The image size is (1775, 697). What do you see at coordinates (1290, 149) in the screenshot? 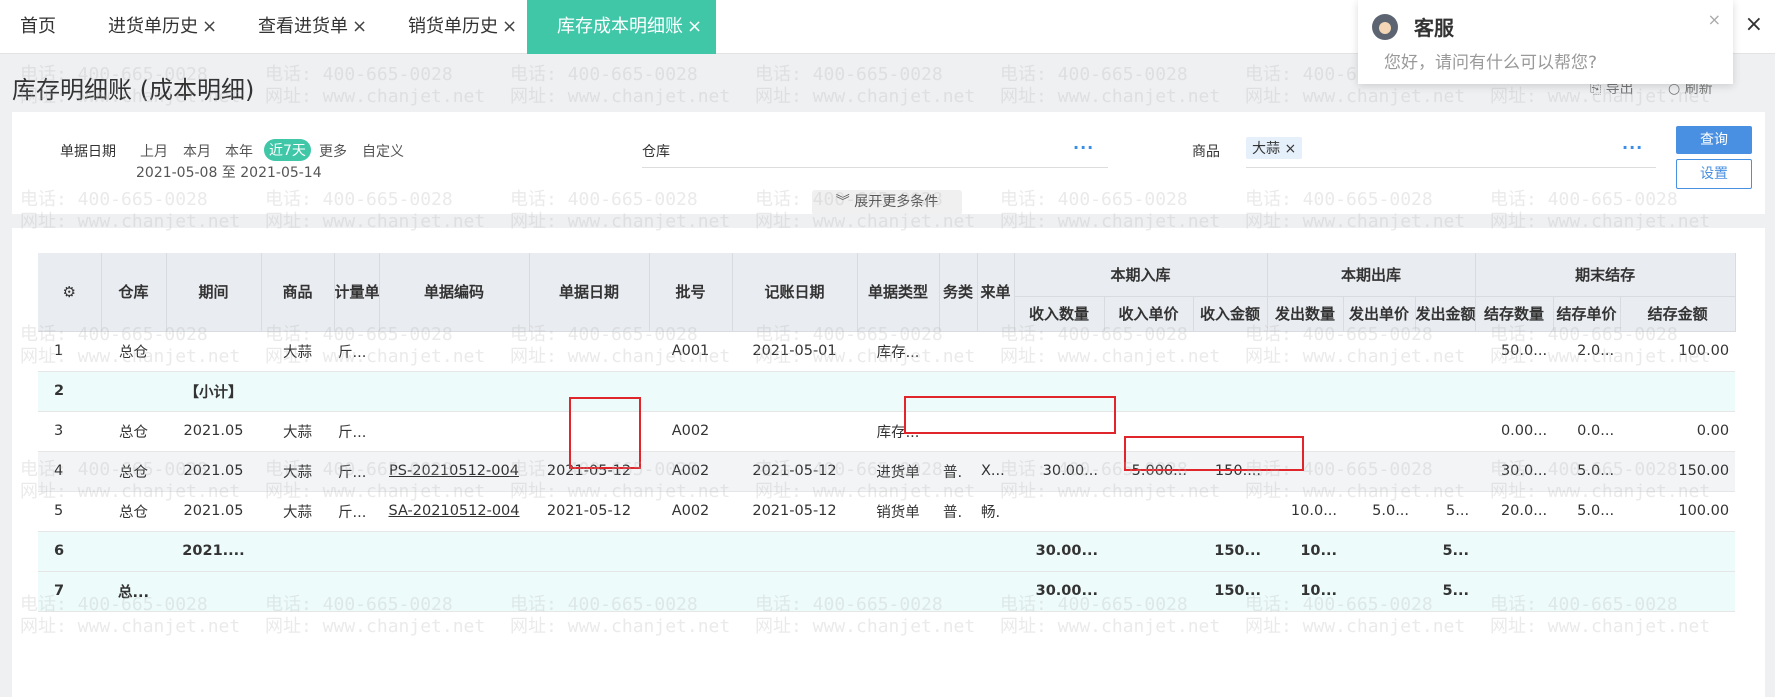
I see `chip-close-icon: ×` at bounding box center [1290, 149].